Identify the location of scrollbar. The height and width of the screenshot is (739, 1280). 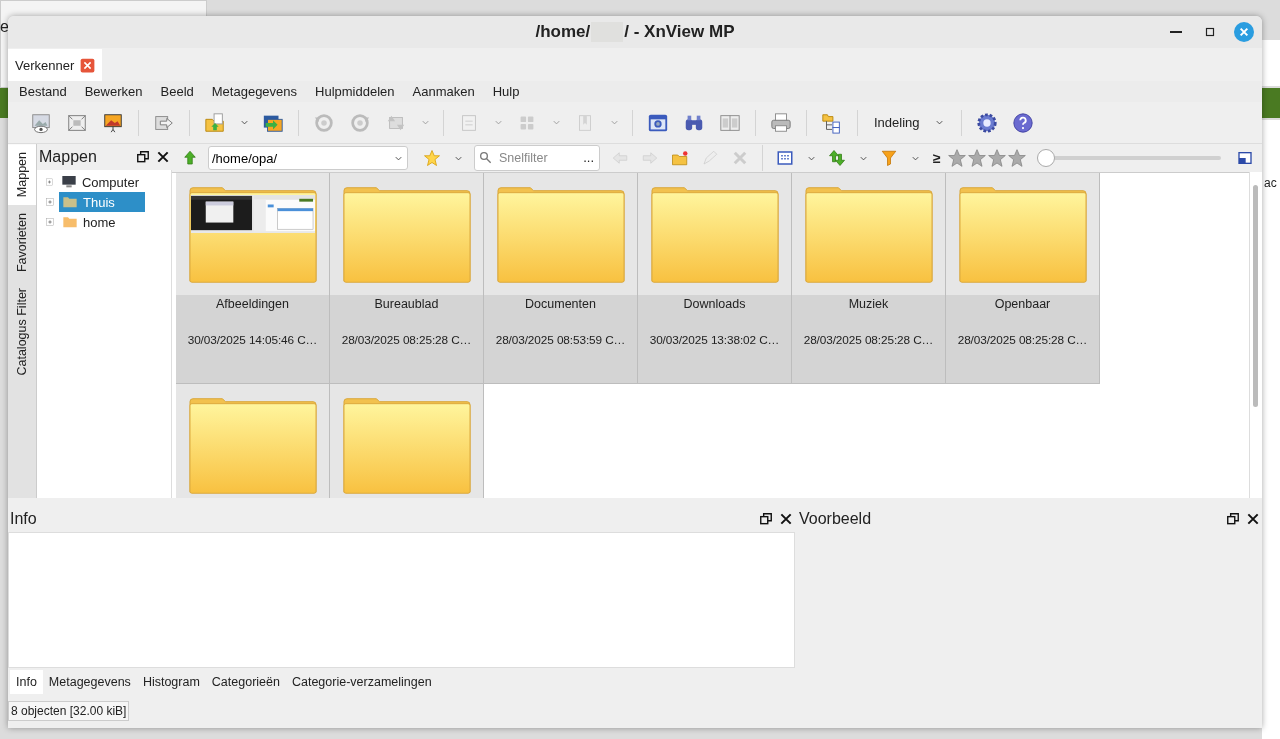
(1255, 335).